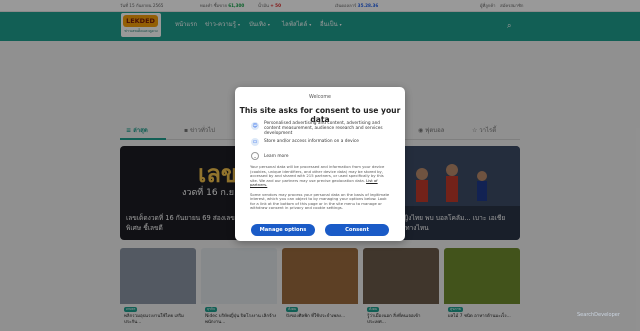  I want to click on device-icon: ▭, so click(255, 142).